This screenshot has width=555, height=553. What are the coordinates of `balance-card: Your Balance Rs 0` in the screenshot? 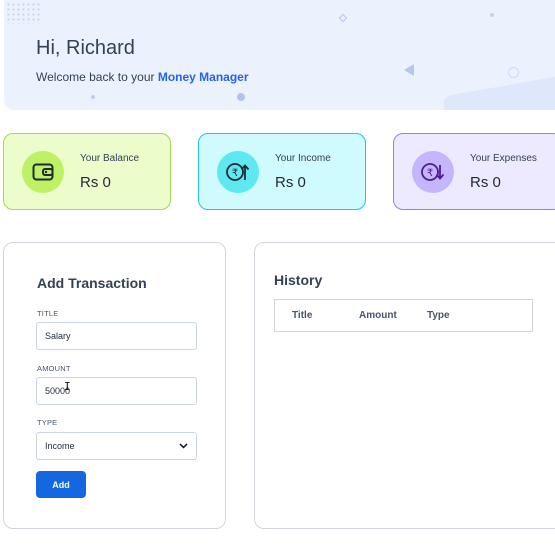 It's located at (87, 171).